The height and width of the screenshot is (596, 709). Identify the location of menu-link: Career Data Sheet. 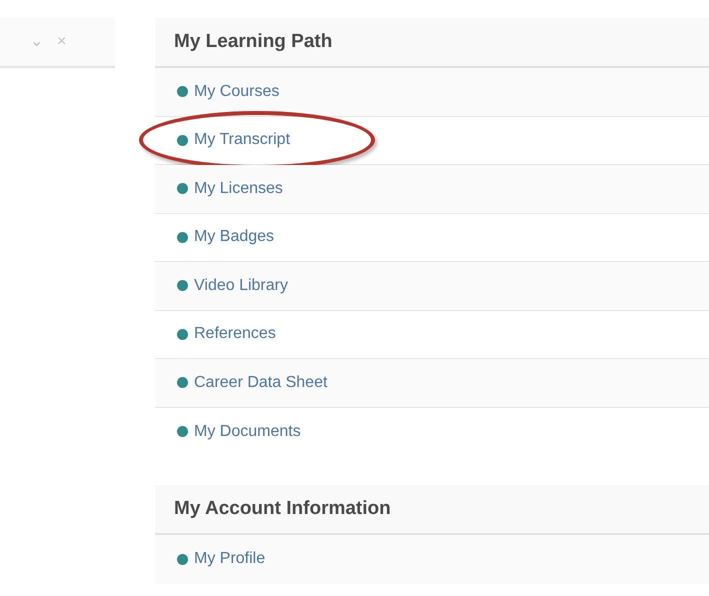
(261, 383).